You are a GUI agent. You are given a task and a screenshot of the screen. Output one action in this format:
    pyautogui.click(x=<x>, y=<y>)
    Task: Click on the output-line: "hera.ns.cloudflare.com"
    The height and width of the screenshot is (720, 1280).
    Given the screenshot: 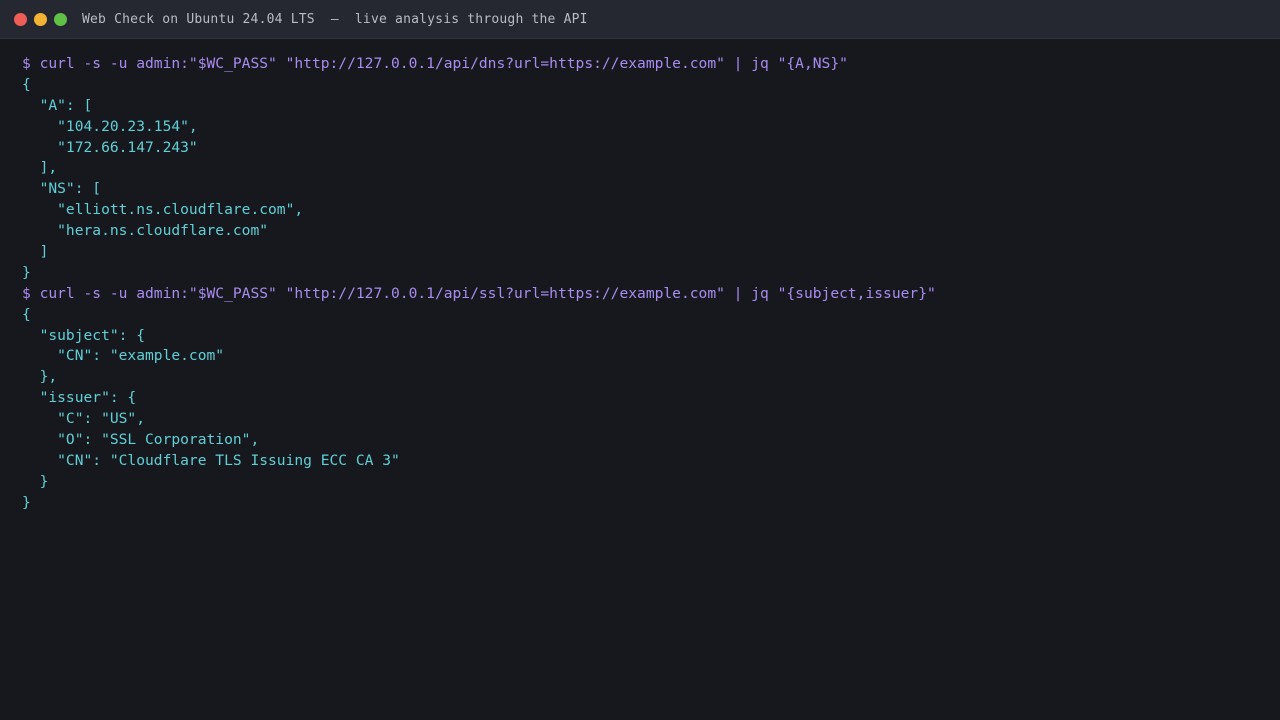 What is the action you would take?
    pyautogui.click(x=145, y=231)
    